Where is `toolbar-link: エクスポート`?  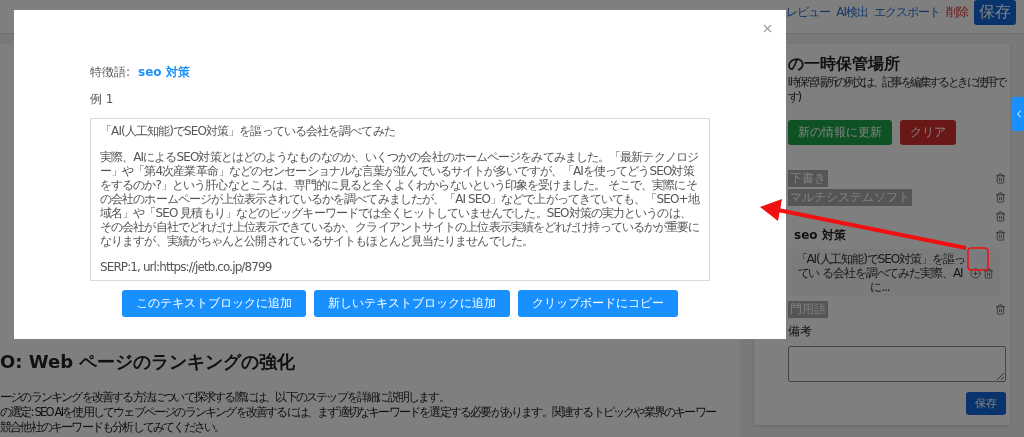 toolbar-link: エクスポート is located at coordinates (907, 12).